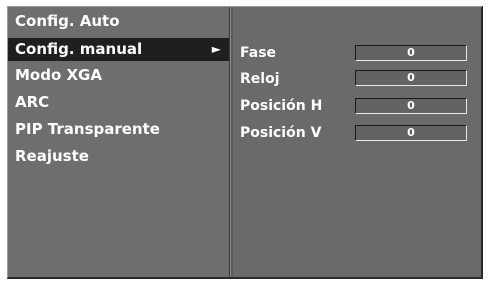  I want to click on menu-item-reajuste: Reajuste, so click(118, 156).